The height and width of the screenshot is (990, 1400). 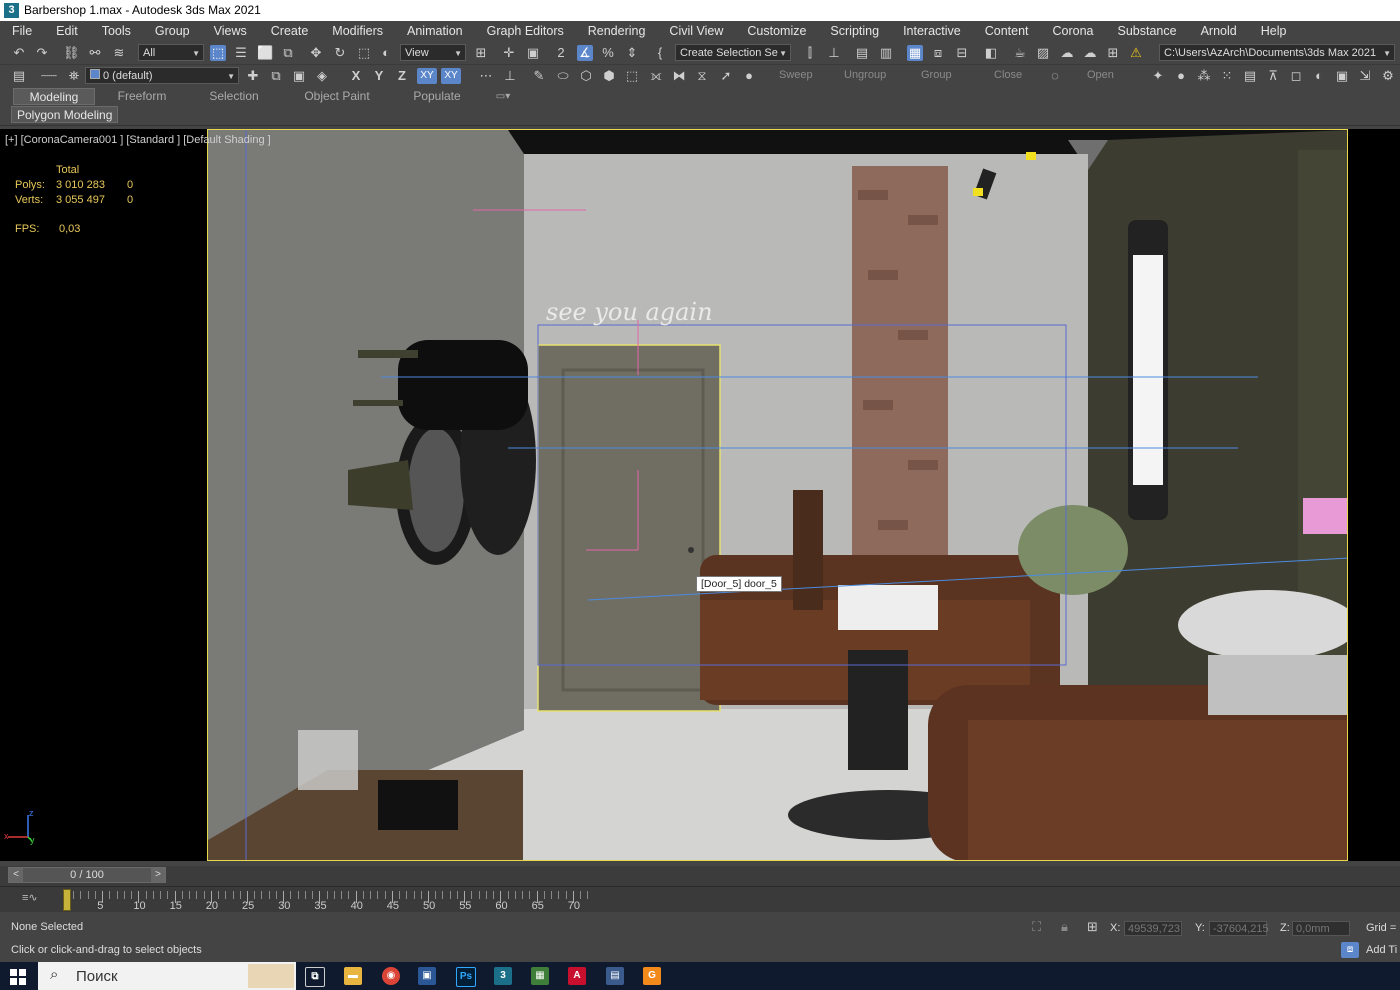 What do you see at coordinates (991, 53) in the screenshot?
I see `material-editor-icon: ◧` at bounding box center [991, 53].